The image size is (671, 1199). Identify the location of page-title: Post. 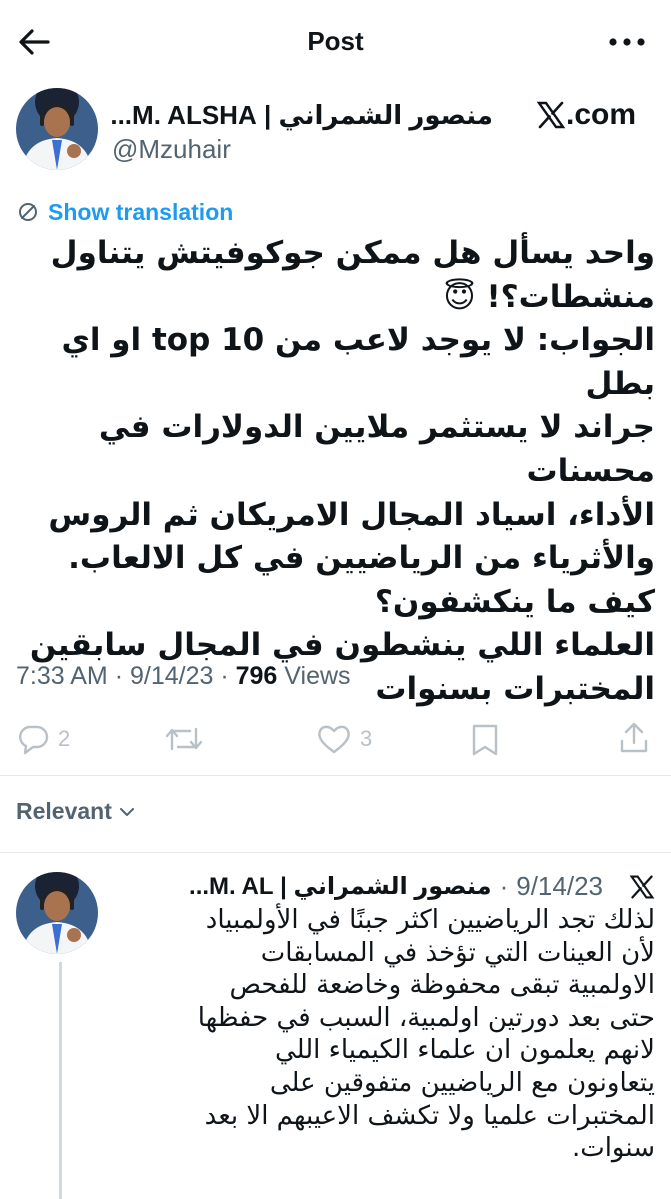
(335, 41).